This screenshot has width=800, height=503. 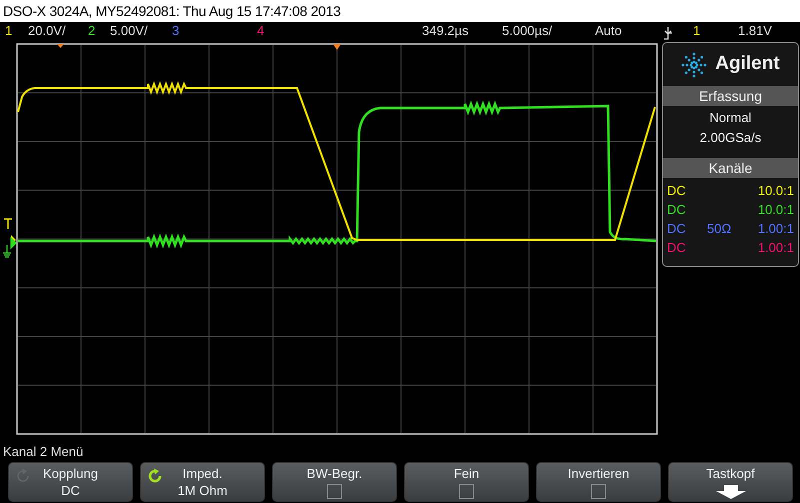 I want to click on trigger-level: 1.81V, so click(x=755, y=31).